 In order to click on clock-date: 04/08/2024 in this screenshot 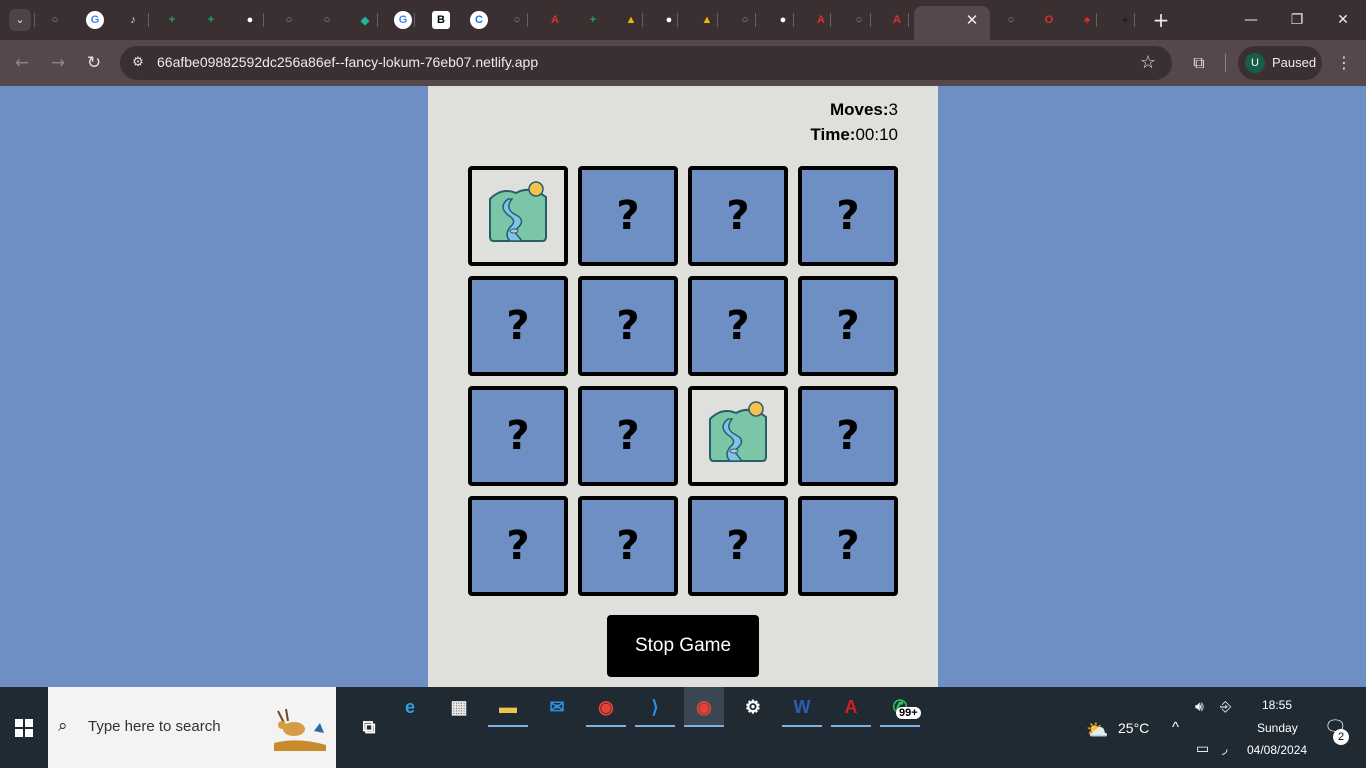, I will do `click(1277, 750)`.